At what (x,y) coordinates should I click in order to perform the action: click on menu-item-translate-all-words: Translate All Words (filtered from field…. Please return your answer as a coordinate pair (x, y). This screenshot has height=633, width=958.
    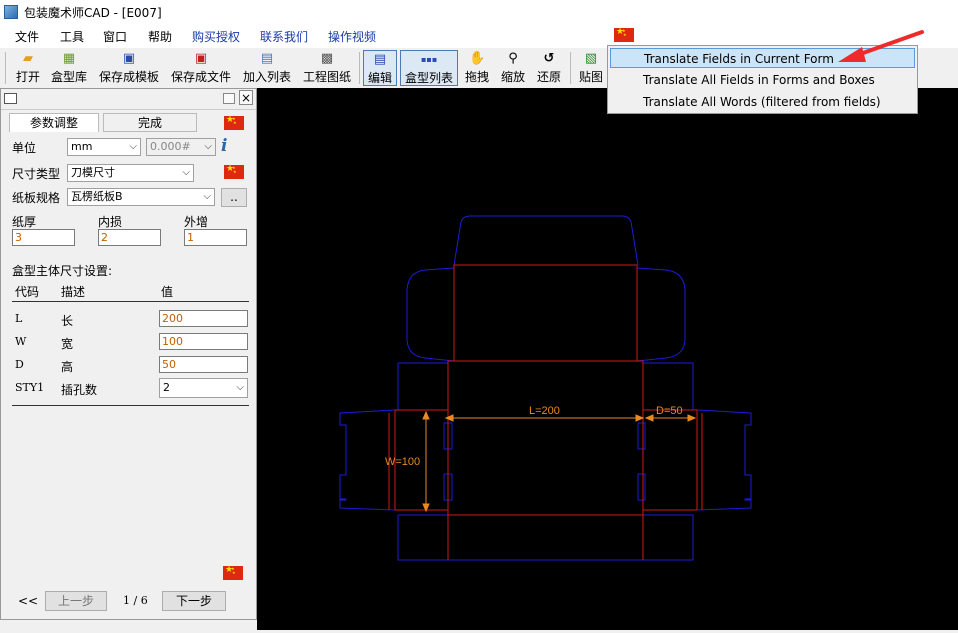
    Looking at the image, I should click on (762, 102).